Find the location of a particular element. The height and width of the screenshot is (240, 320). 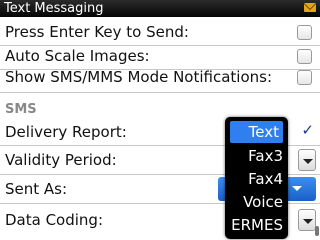

popup-option-voice: Voice is located at coordinates (263, 202).